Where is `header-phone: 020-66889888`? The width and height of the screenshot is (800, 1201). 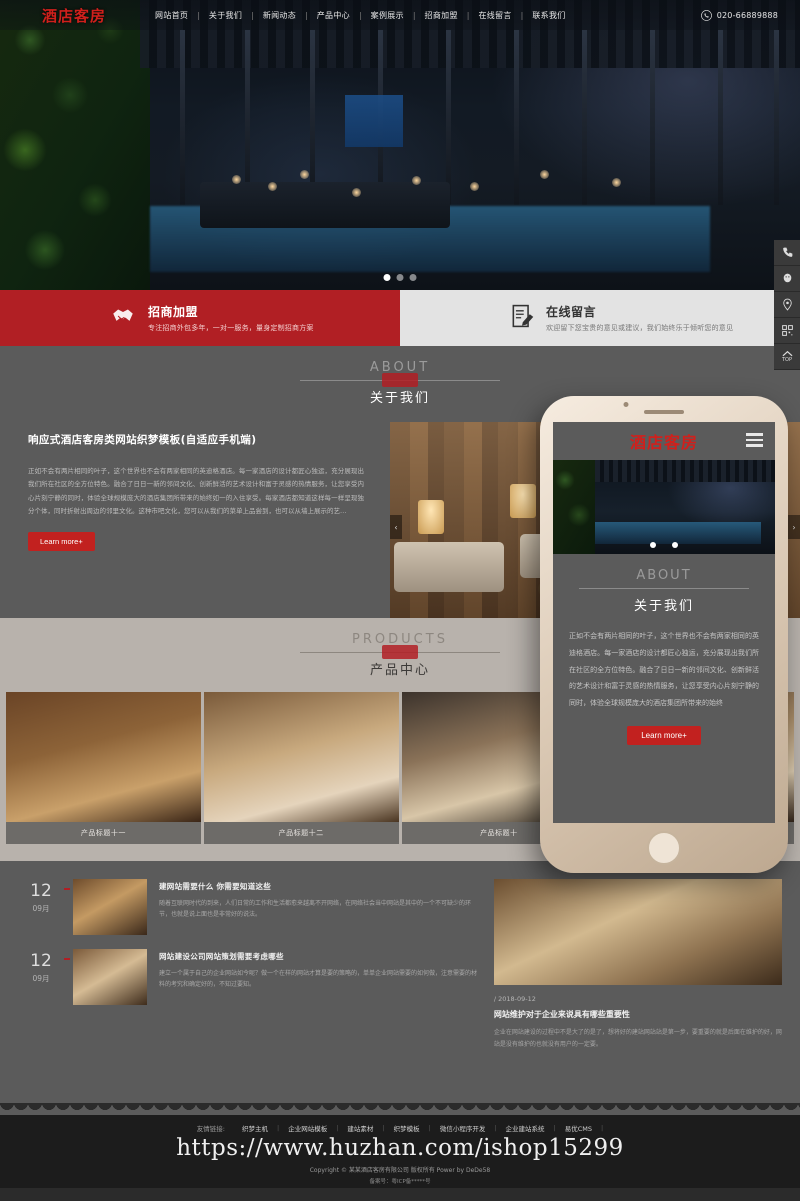 header-phone: 020-66889888 is located at coordinates (739, 15).